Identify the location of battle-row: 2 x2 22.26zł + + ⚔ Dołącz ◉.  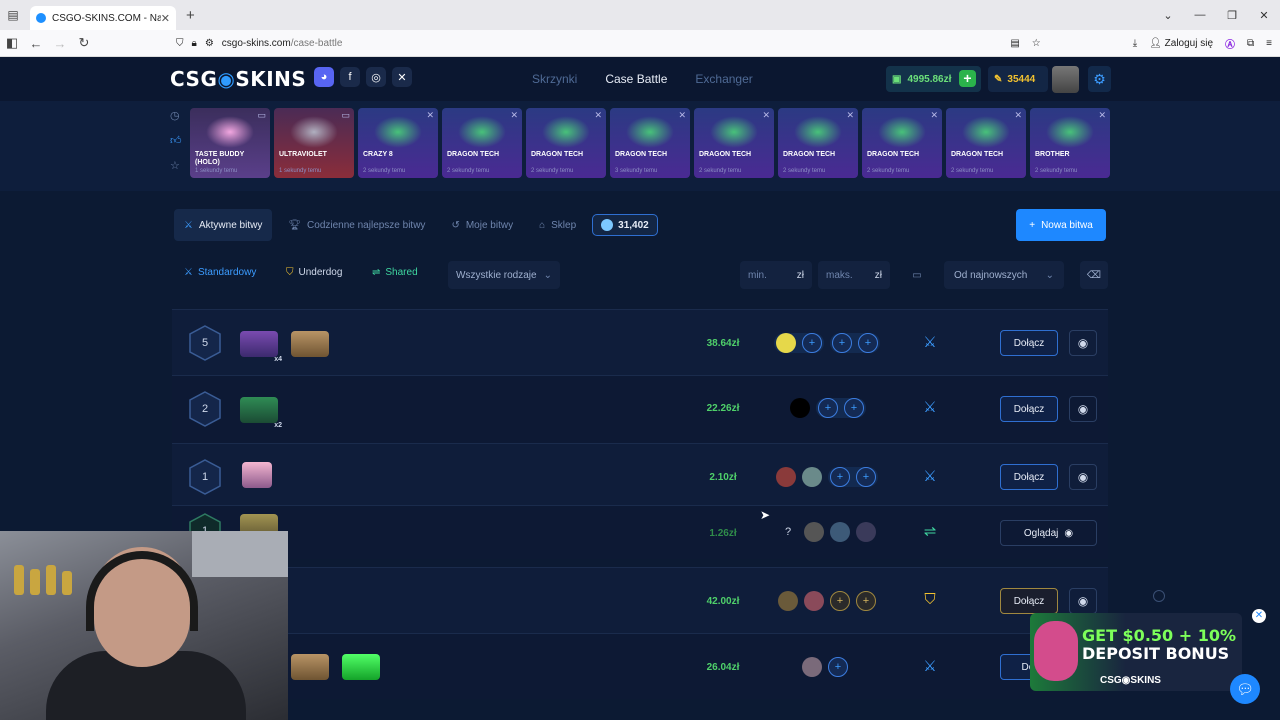
(640, 409).